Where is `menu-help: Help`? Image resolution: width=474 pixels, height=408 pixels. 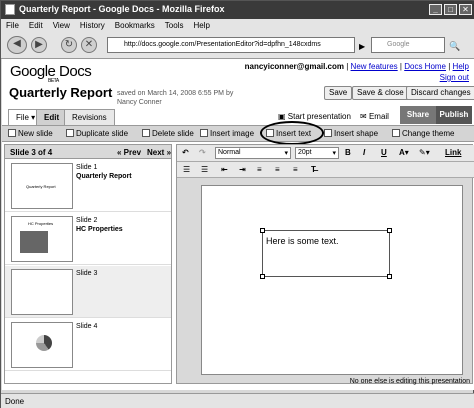
menu-help: Help is located at coordinates (201, 25).